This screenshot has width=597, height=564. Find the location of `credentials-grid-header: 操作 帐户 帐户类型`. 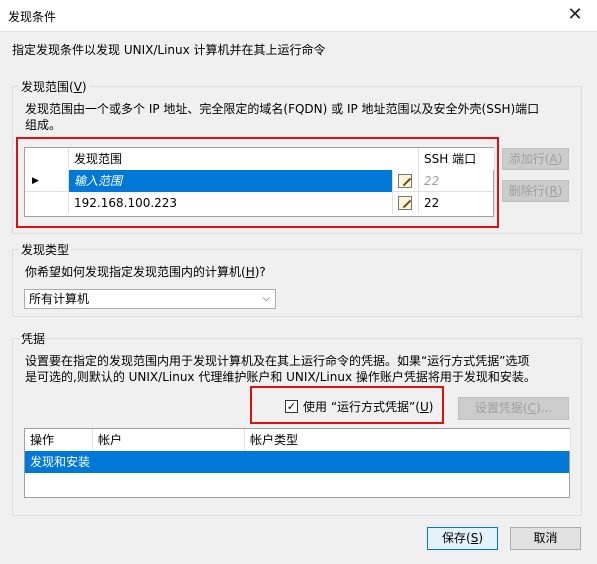

credentials-grid-header: 操作 帐户 帐户类型 is located at coordinates (298, 440).